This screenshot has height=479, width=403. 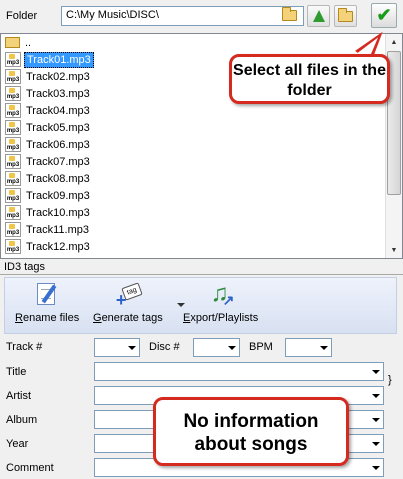 What do you see at coordinates (128, 318) in the screenshot?
I see `generate-tags-label: Generate tags` at bounding box center [128, 318].